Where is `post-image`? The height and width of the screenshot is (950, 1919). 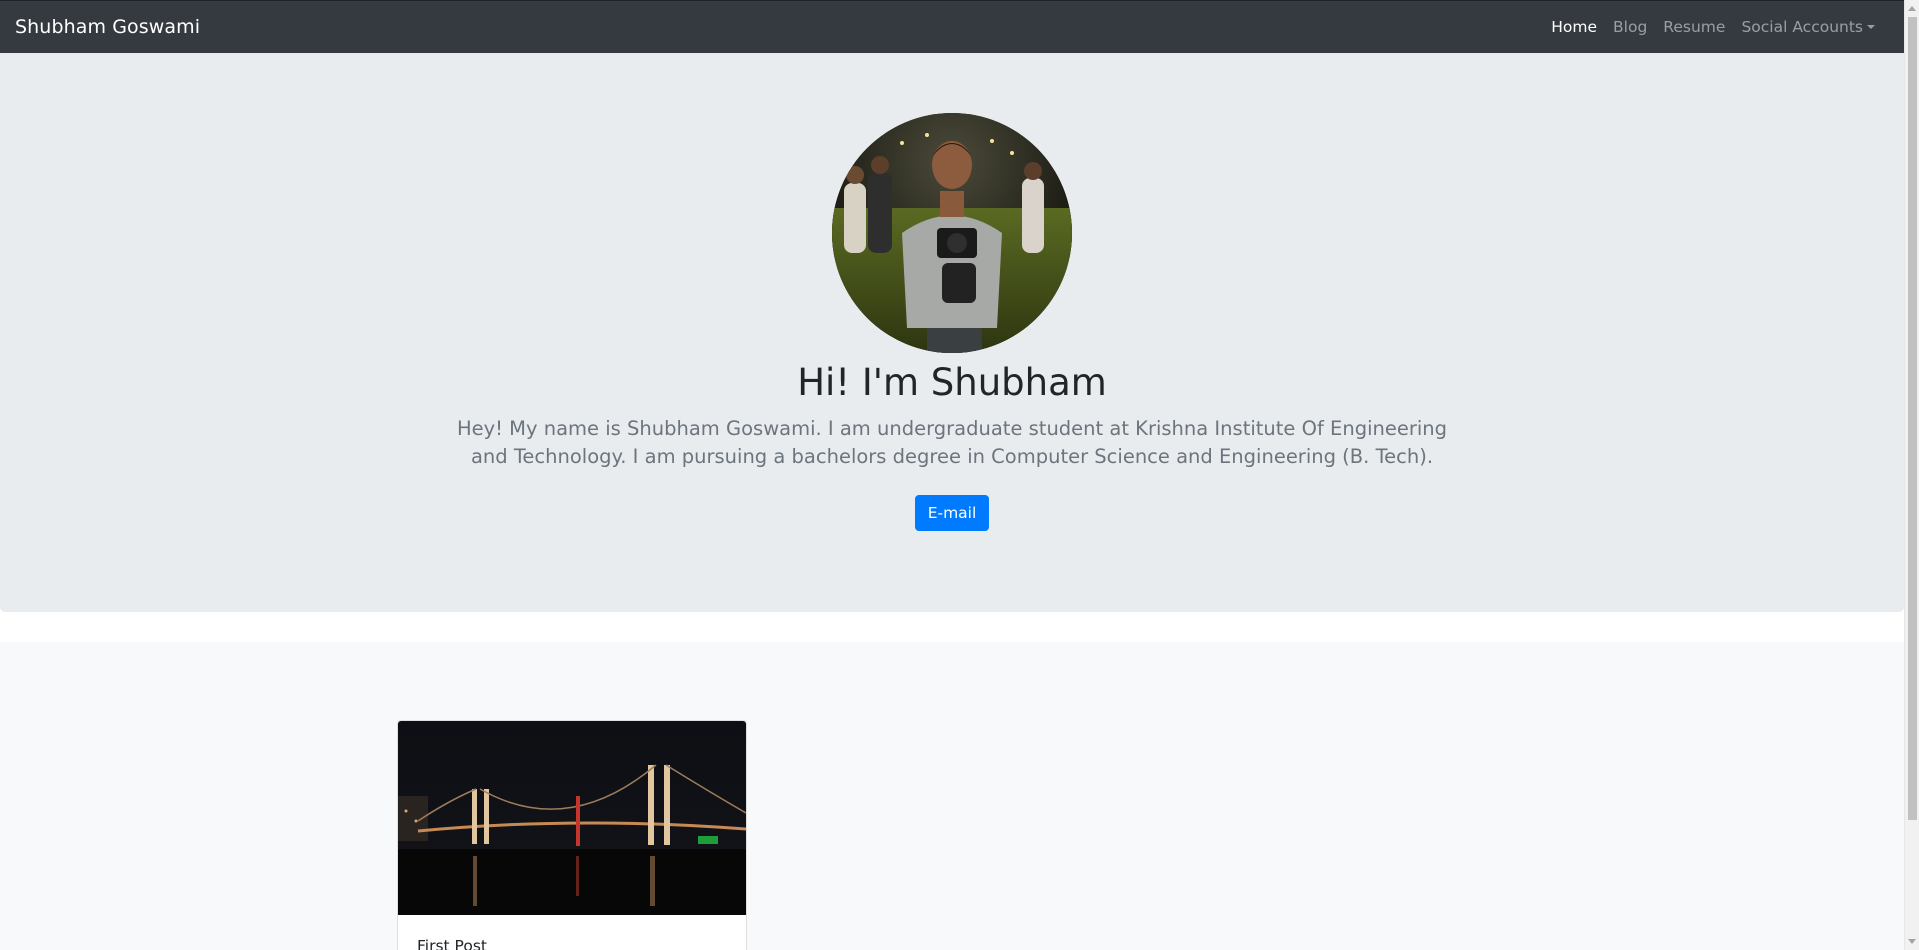
post-image is located at coordinates (572, 818).